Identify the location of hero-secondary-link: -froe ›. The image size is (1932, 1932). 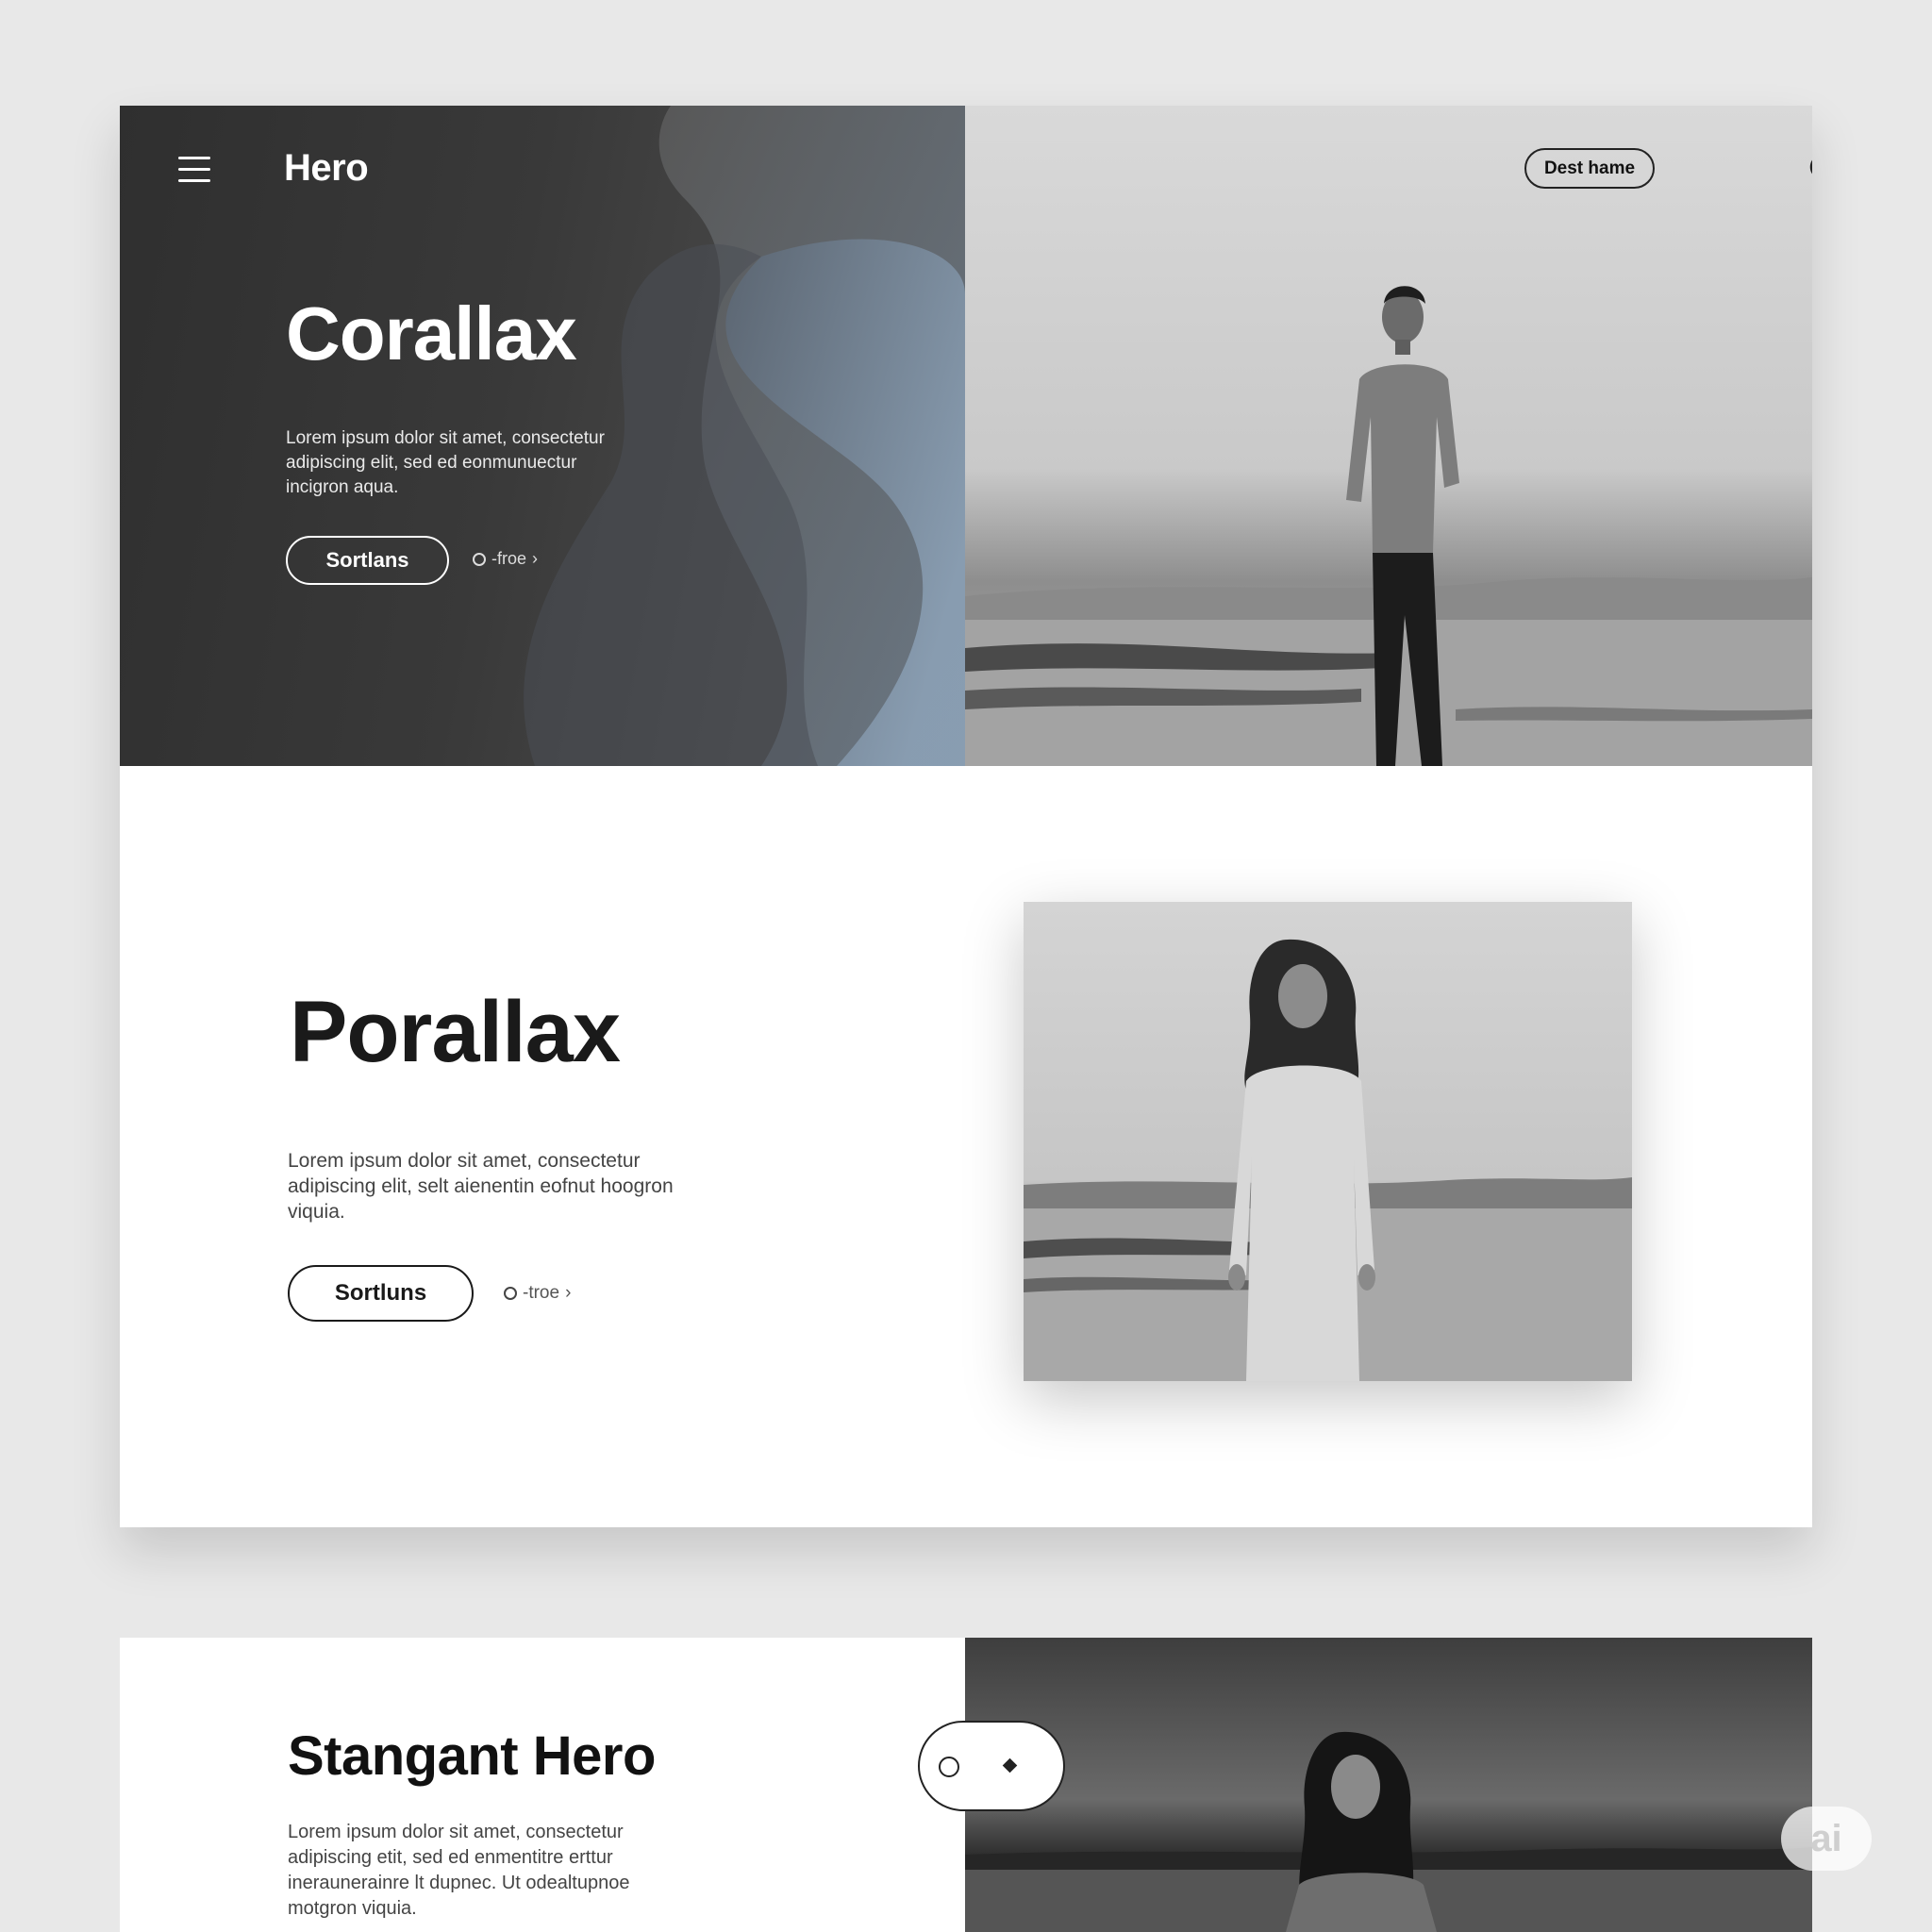
(506, 559).